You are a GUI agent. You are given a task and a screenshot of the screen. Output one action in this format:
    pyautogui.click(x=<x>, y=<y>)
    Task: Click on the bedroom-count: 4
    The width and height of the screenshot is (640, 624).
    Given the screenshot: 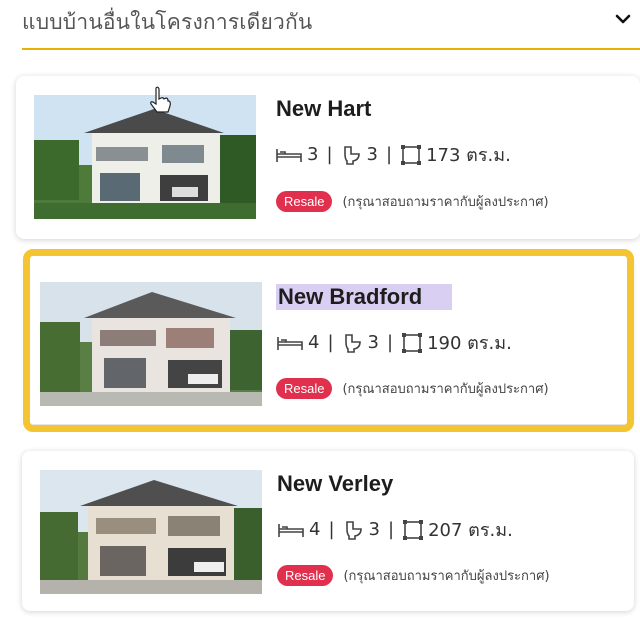 What is the action you would take?
    pyautogui.click(x=315, y=529)
    